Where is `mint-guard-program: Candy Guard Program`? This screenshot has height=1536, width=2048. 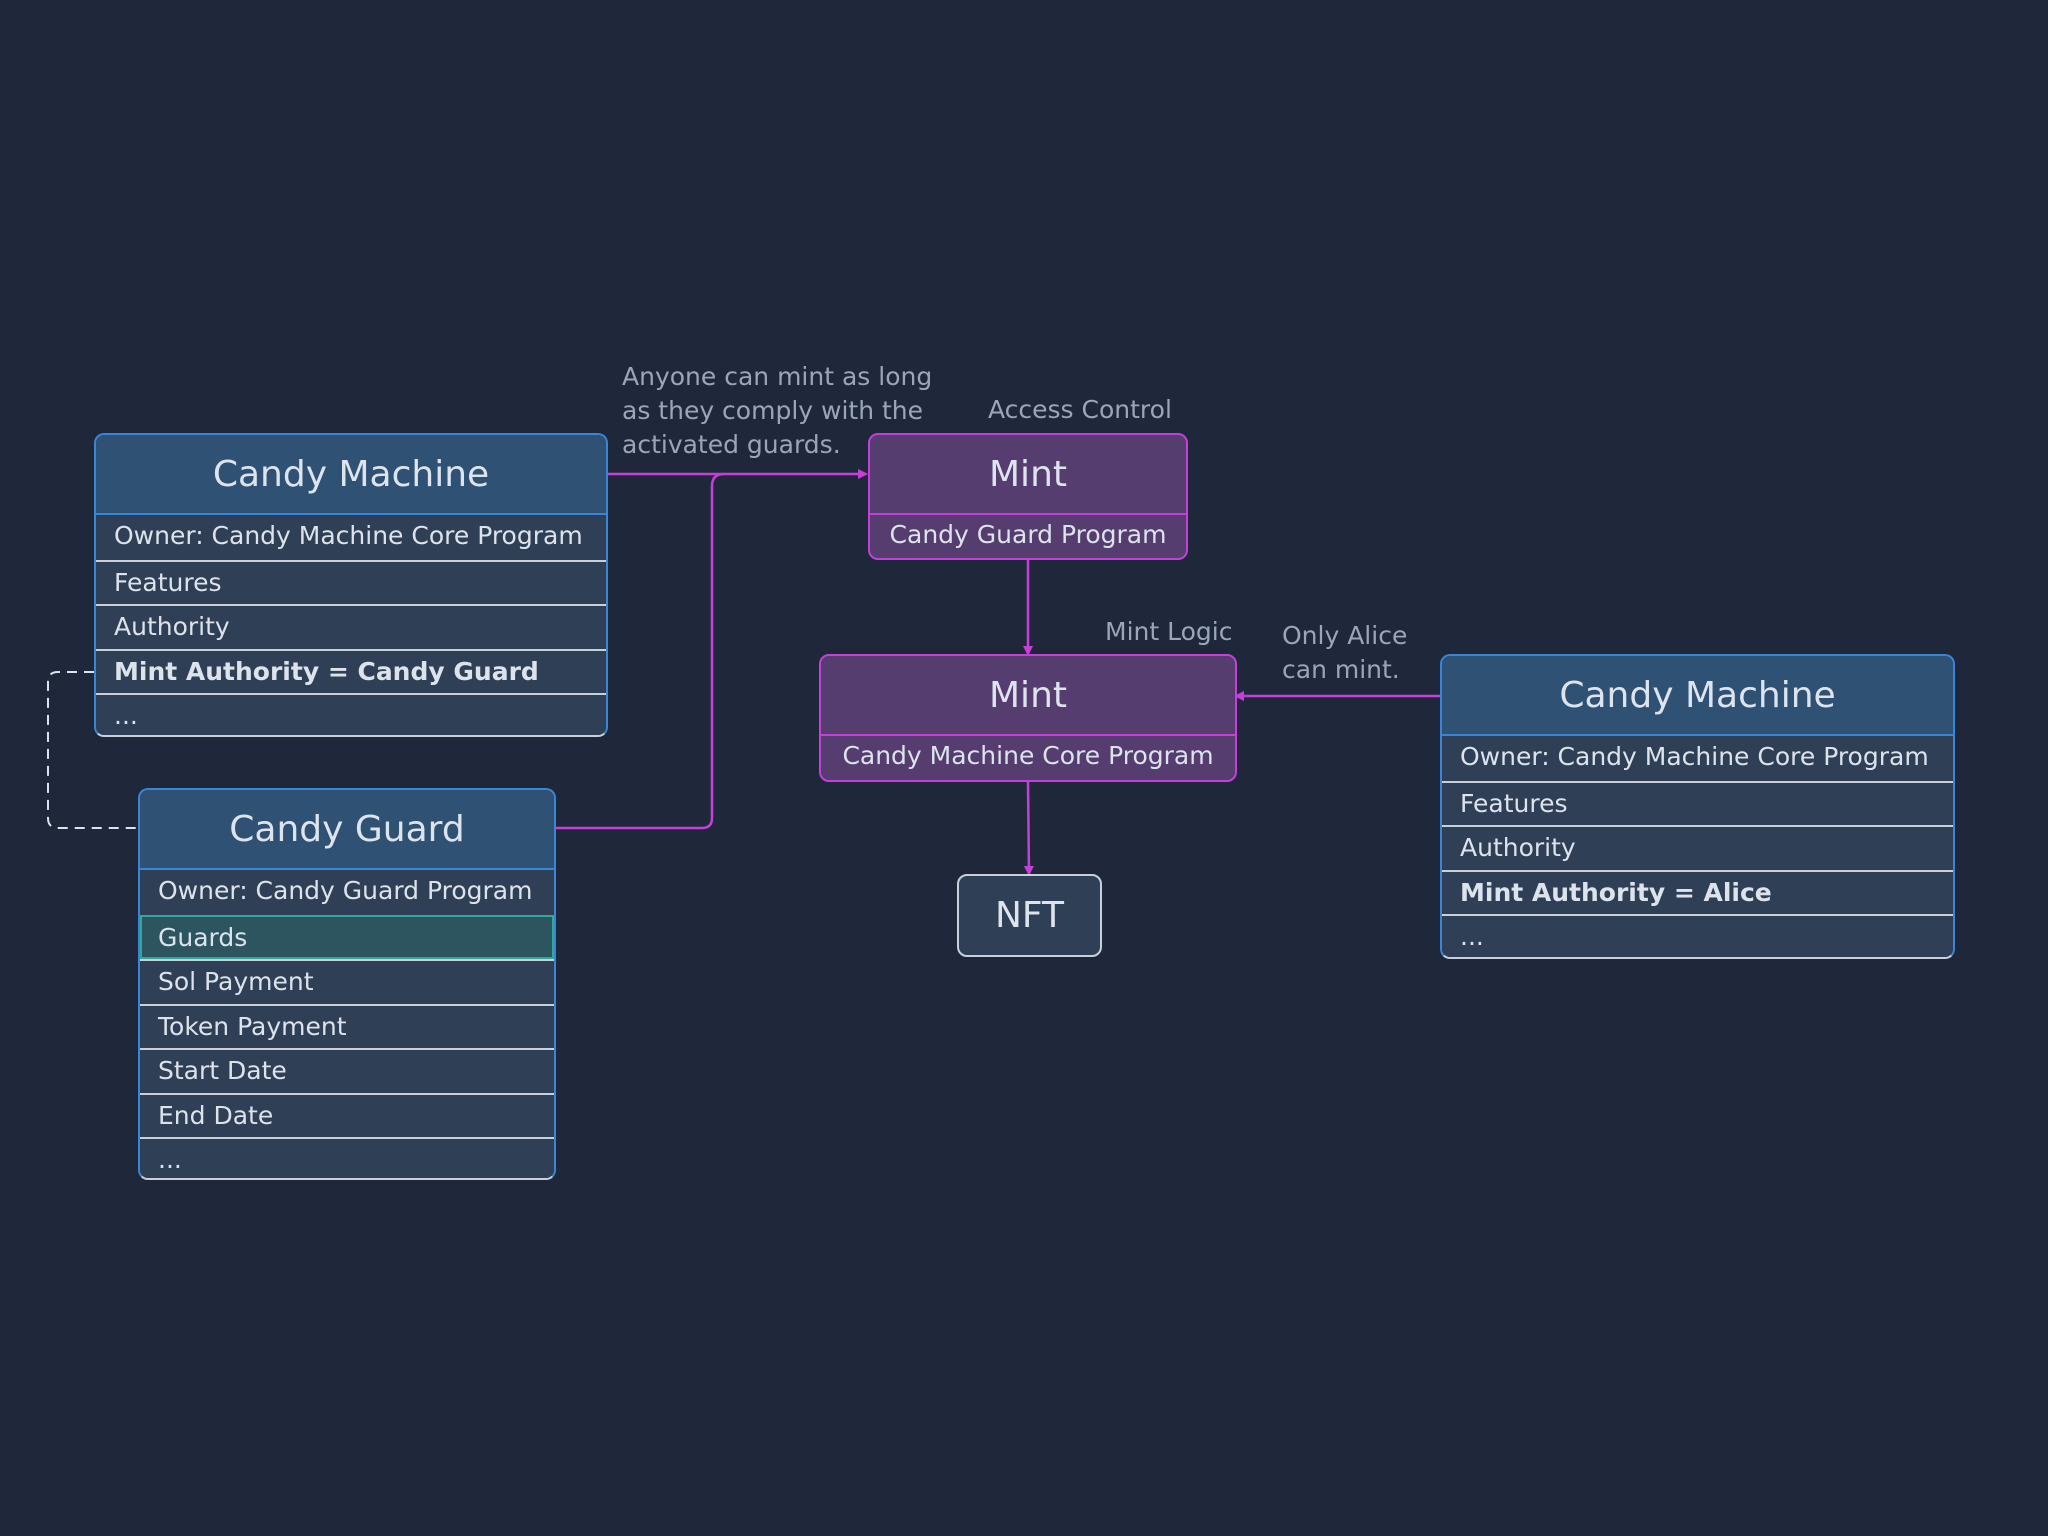 mint-guard-program: Candy Guard Program is located at coordinates (1028, 536).